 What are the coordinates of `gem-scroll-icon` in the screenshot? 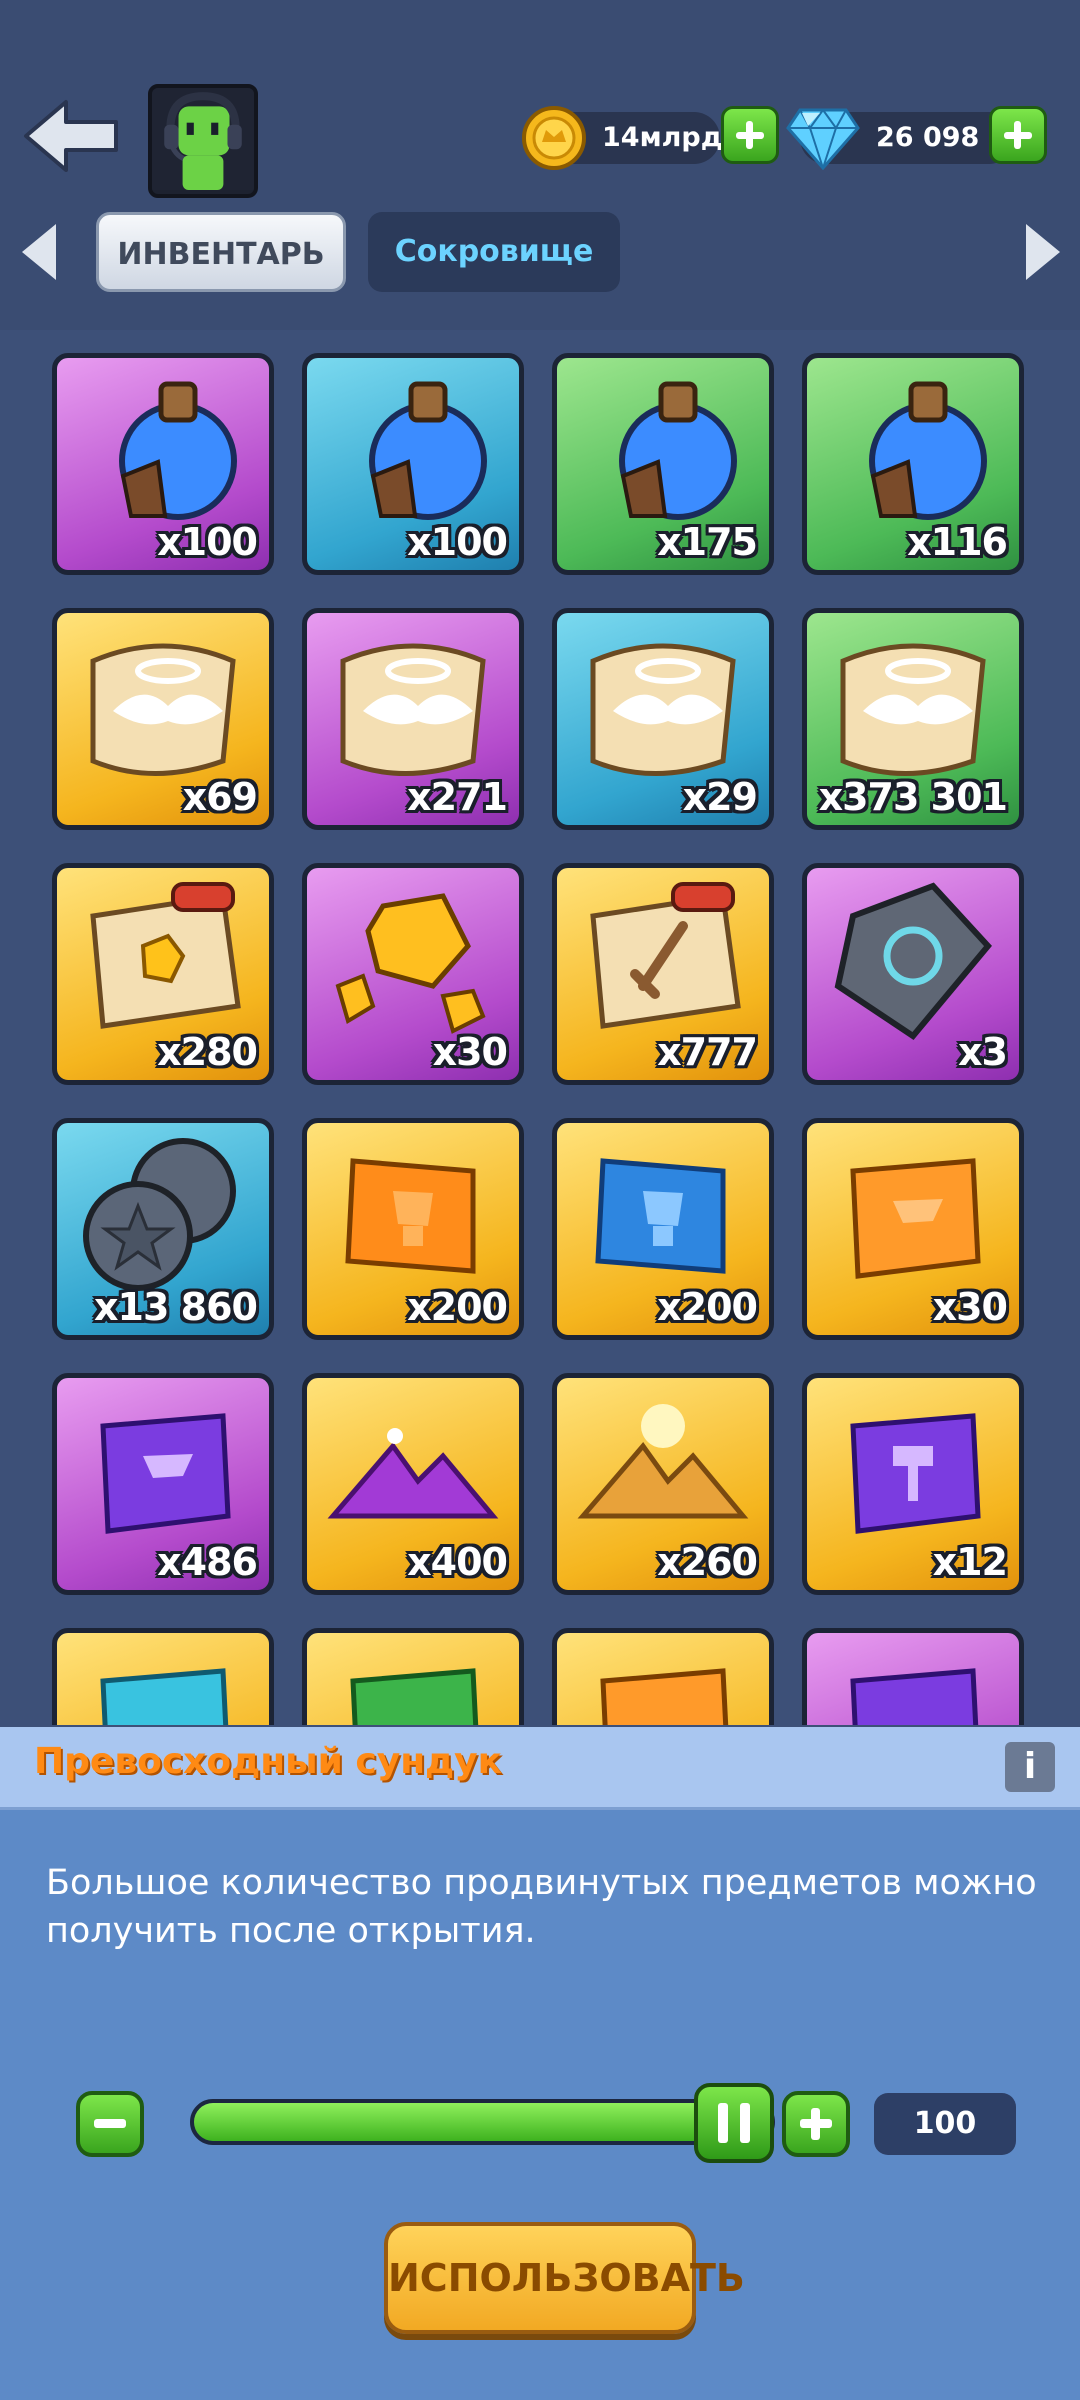 It's located at (165, 955).